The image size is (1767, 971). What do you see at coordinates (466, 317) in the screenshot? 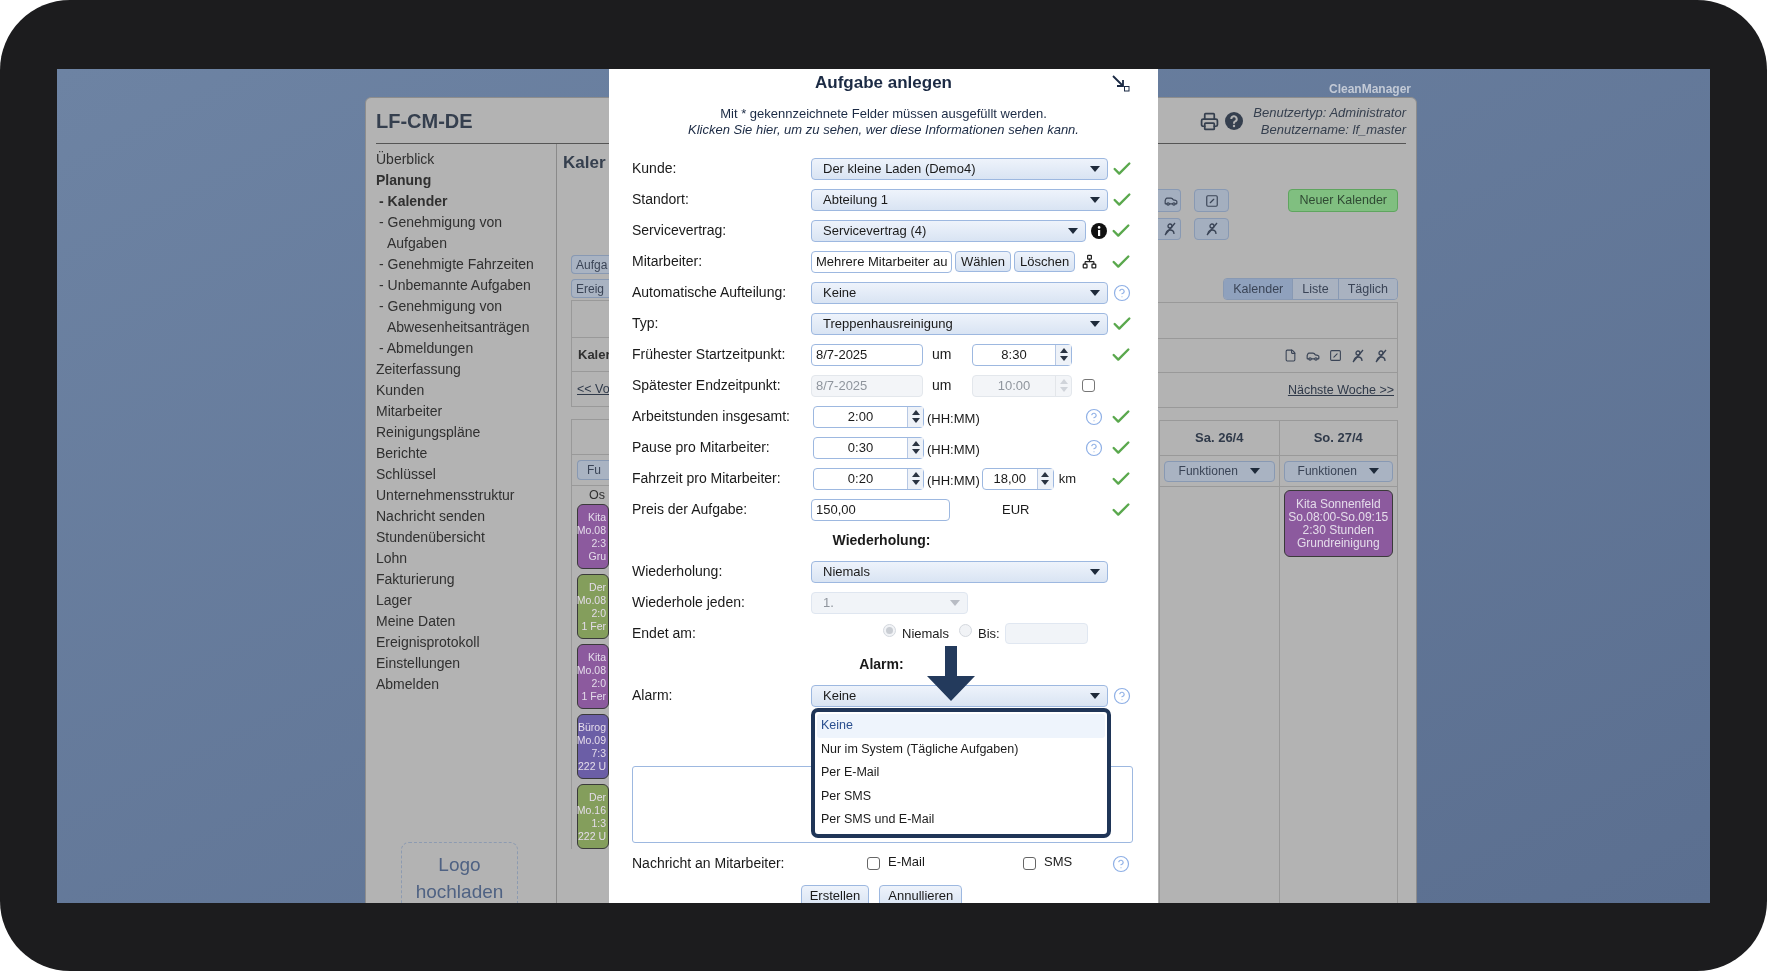
I see `sidebar-item: - Genehmigung von Abwesenheitsanträgen` at bounding box center [466, 317].